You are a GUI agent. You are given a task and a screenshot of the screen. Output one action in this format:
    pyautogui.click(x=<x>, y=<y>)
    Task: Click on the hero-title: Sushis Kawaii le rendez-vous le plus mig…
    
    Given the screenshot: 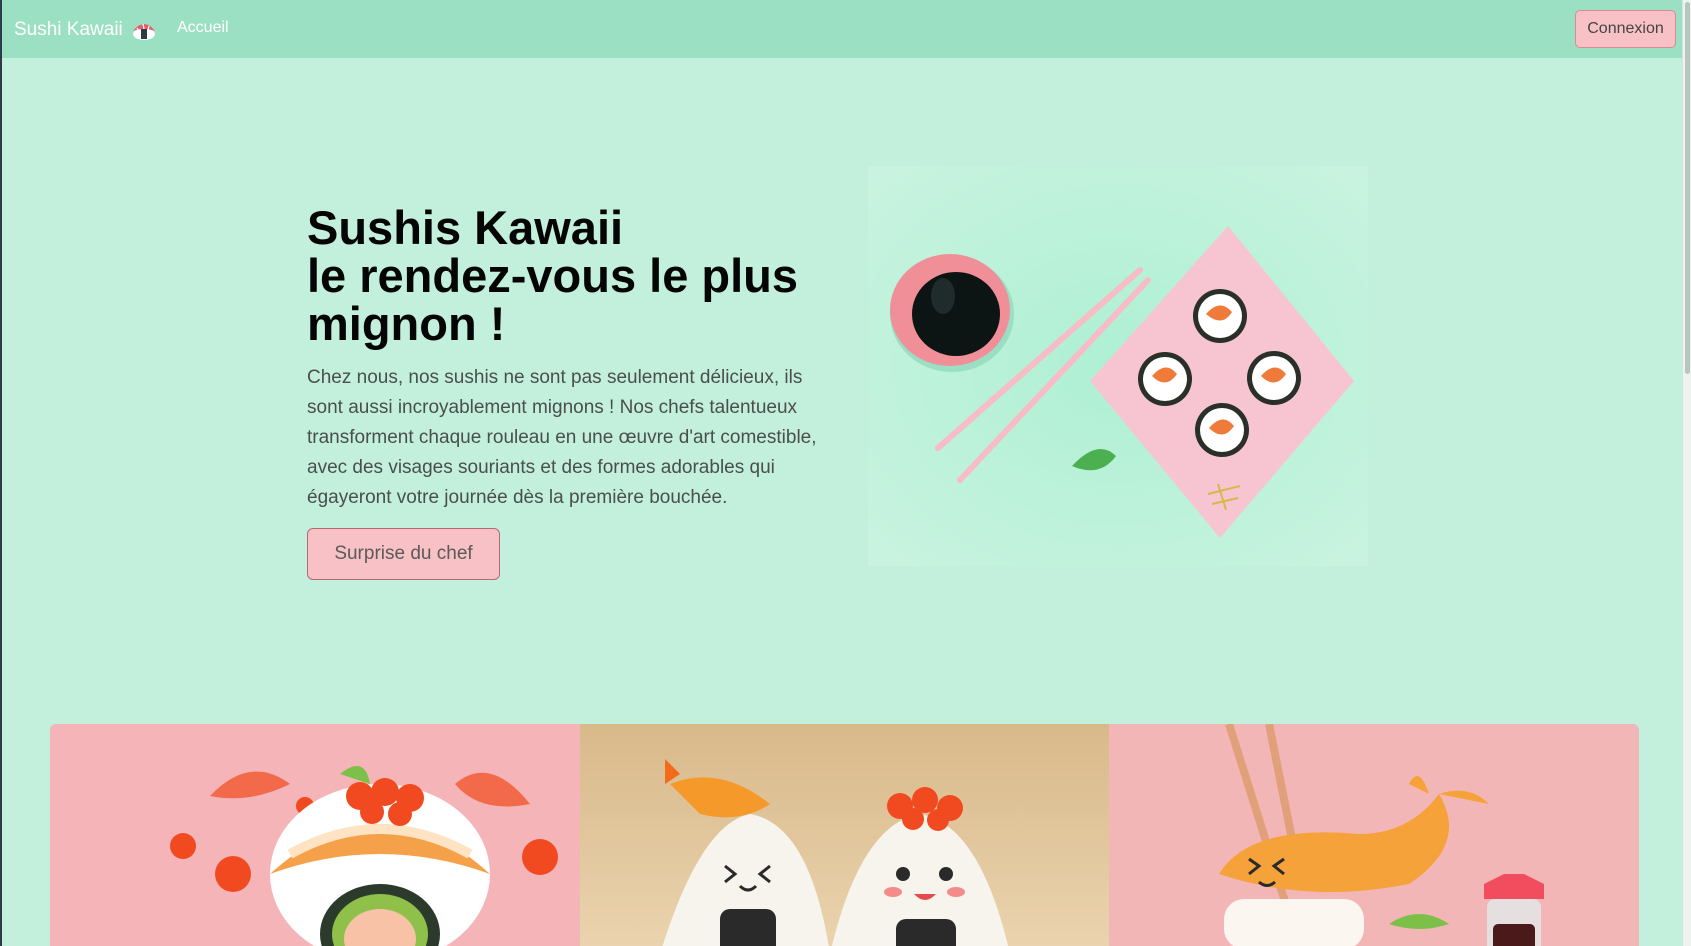 What is the action you would take?
    pyautogui.click(x=567, y=276)
    